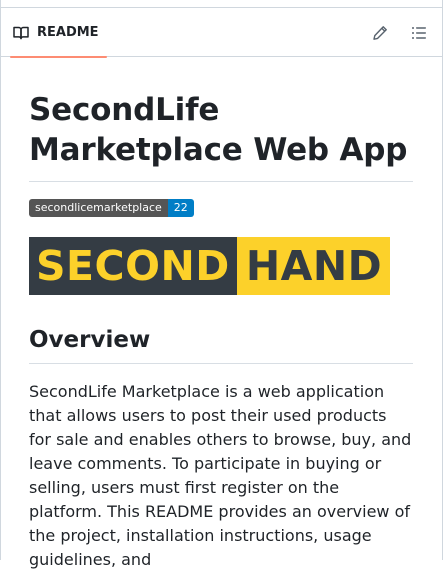  I want to click on logo-right-text: HAND, so click(313, 266).